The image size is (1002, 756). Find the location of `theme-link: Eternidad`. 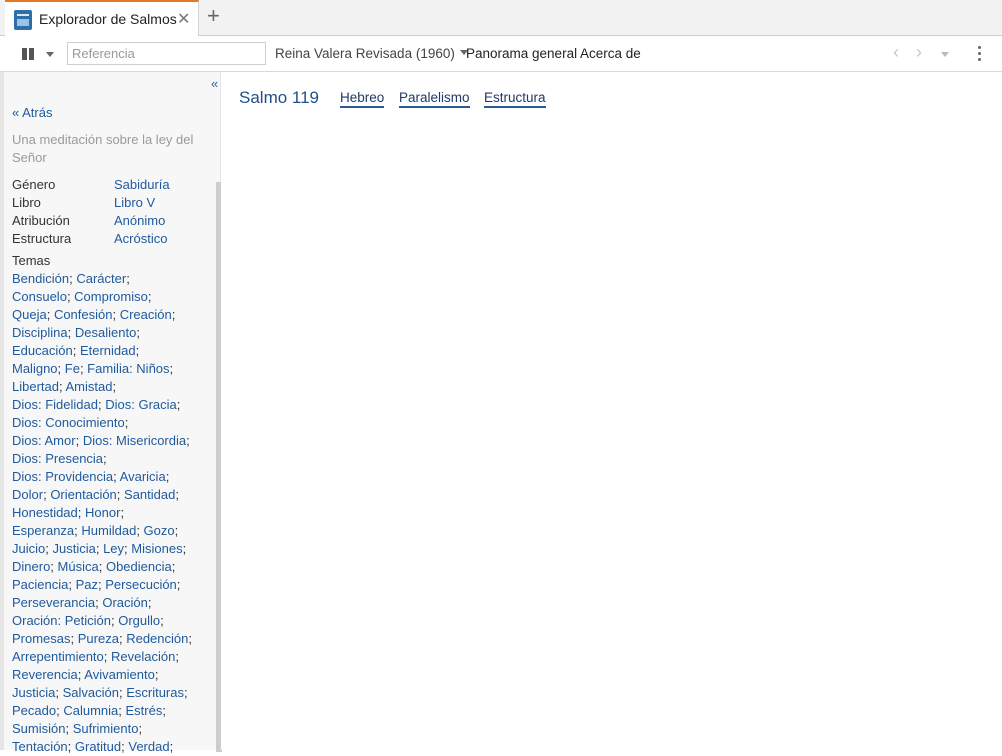

theme-link: Eternidad is located at coordinates (108, 350).